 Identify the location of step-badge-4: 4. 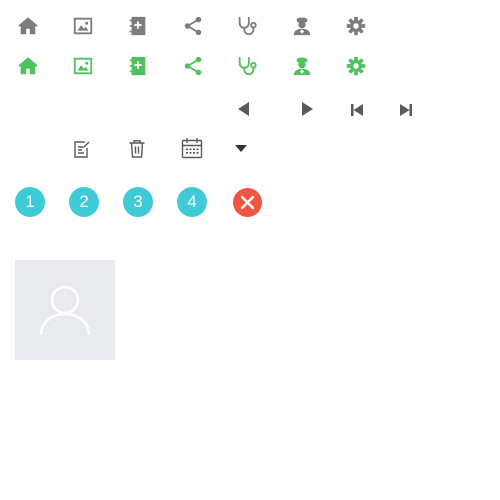
(192, 202).